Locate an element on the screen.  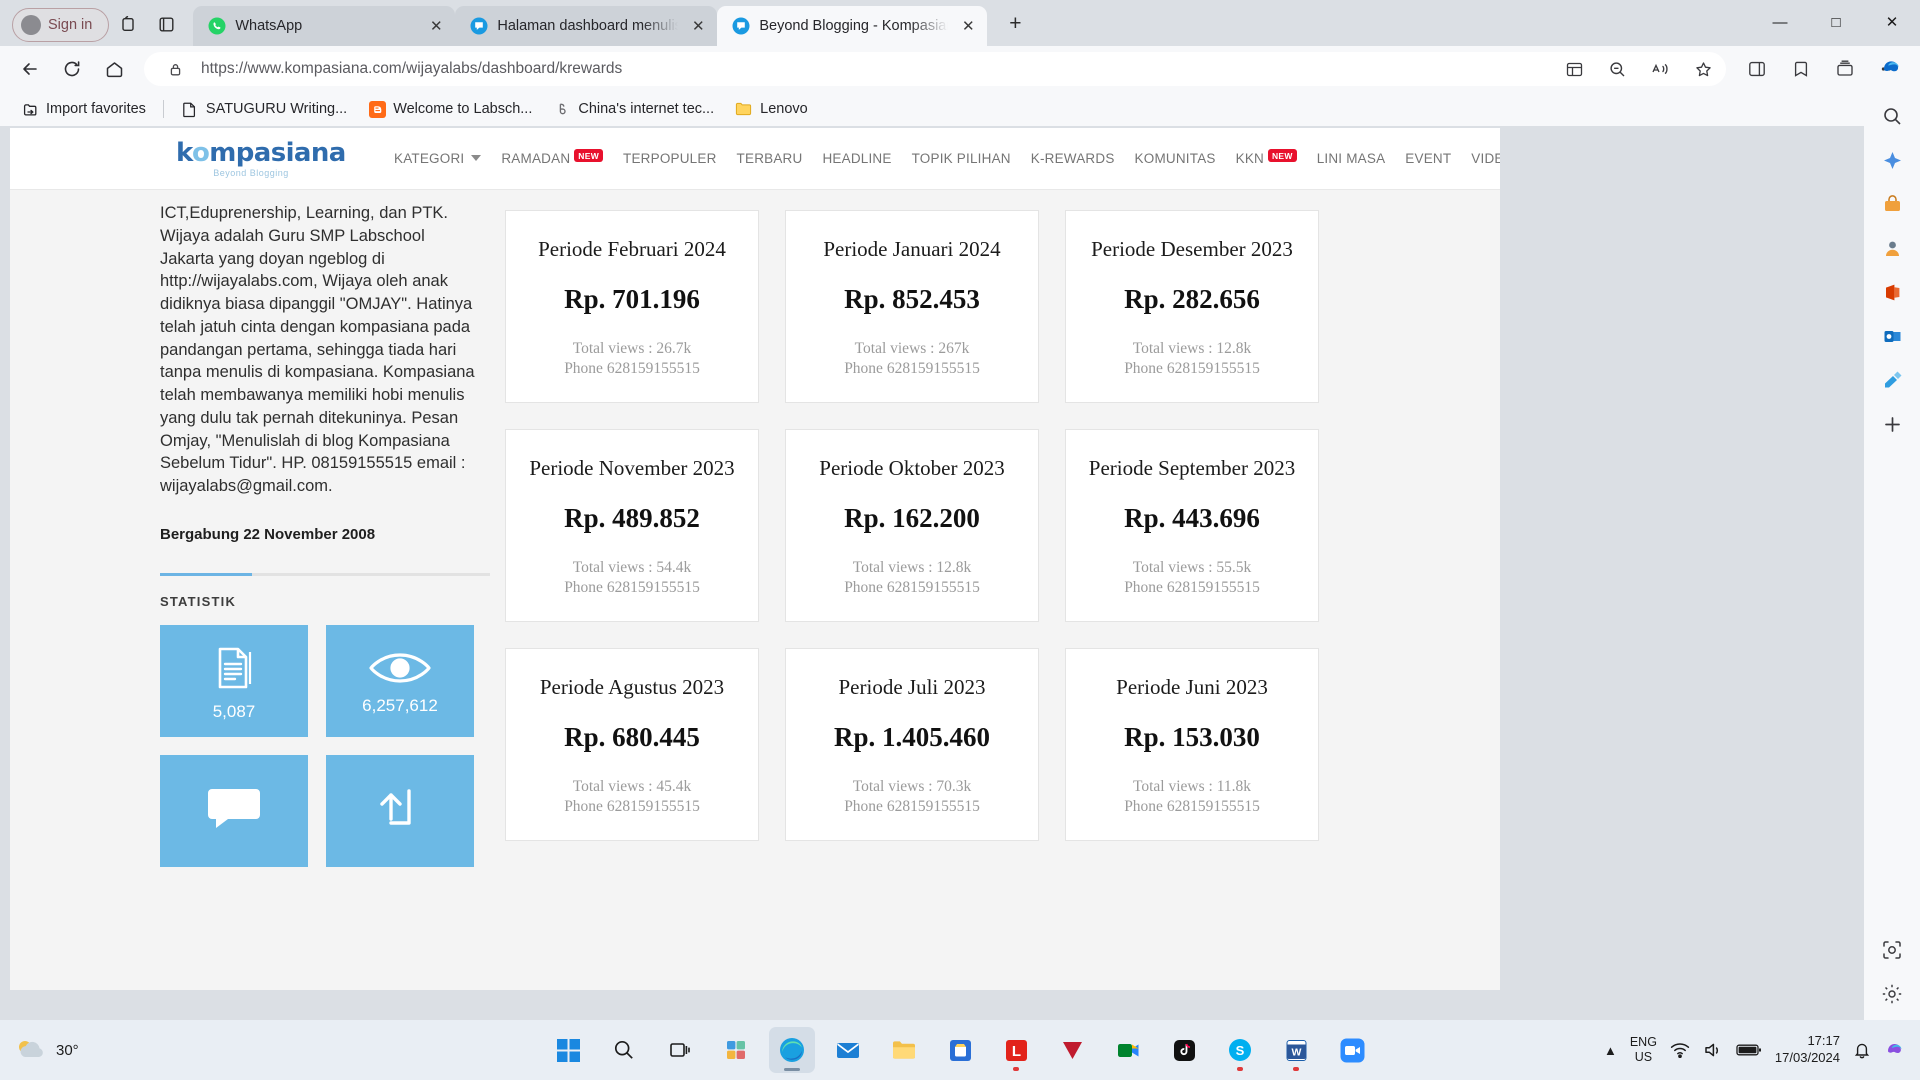
stat-tile-comments is located at coordinates (234, 810).